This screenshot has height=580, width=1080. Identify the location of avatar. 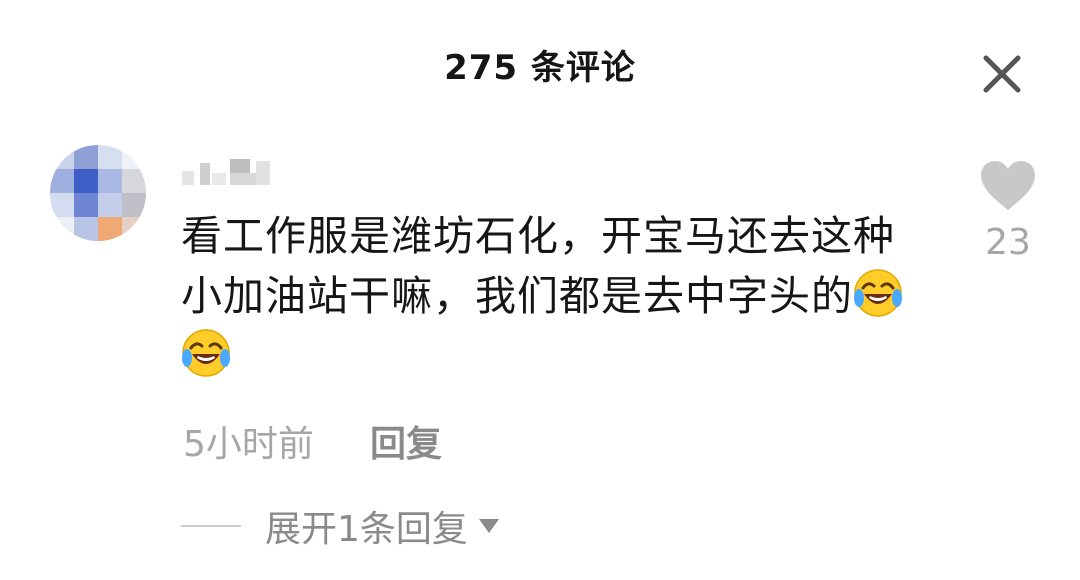
(98, 193).